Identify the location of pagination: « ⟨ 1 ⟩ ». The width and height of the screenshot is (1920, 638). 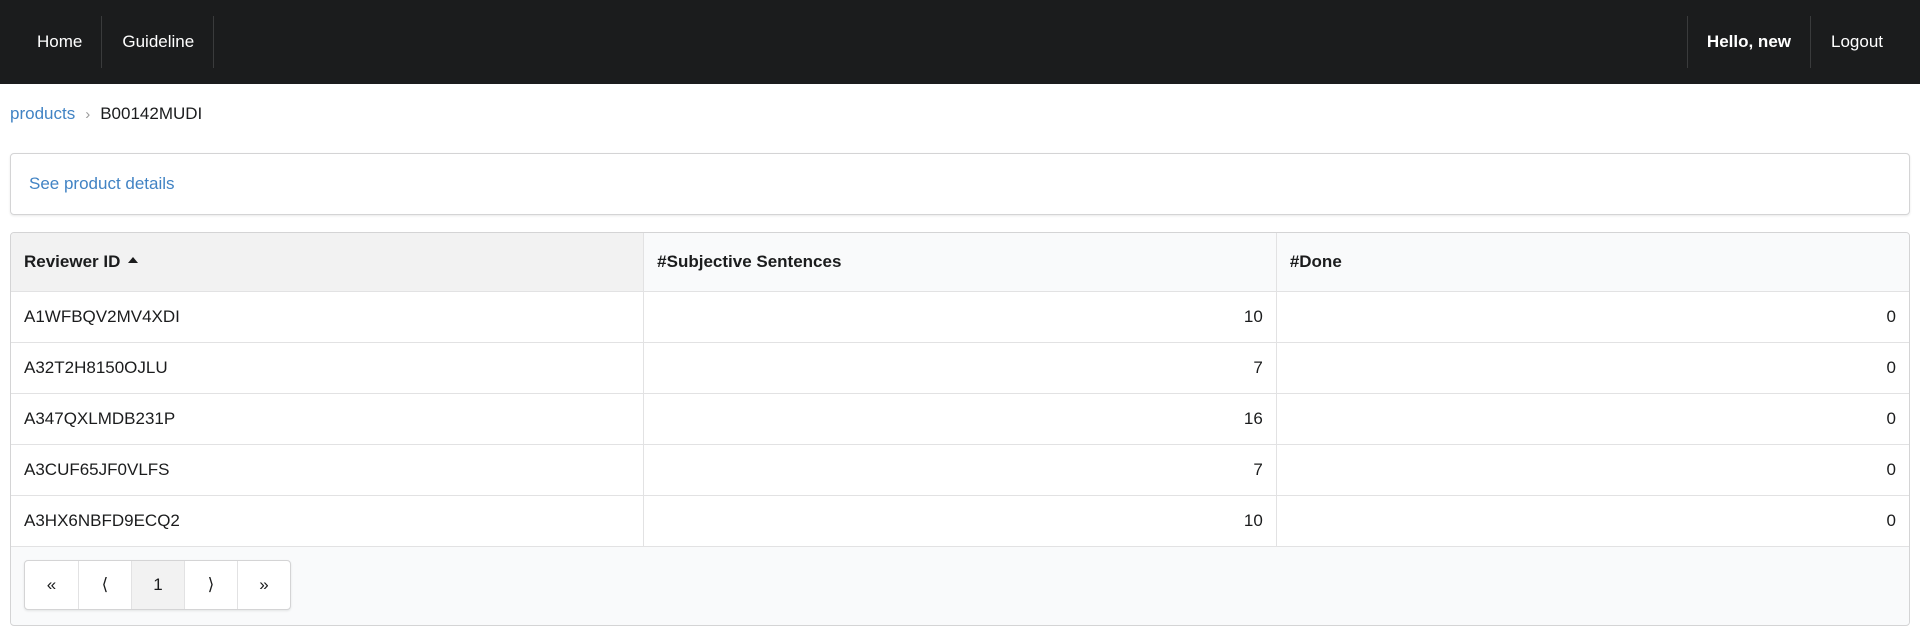
(157, 585).